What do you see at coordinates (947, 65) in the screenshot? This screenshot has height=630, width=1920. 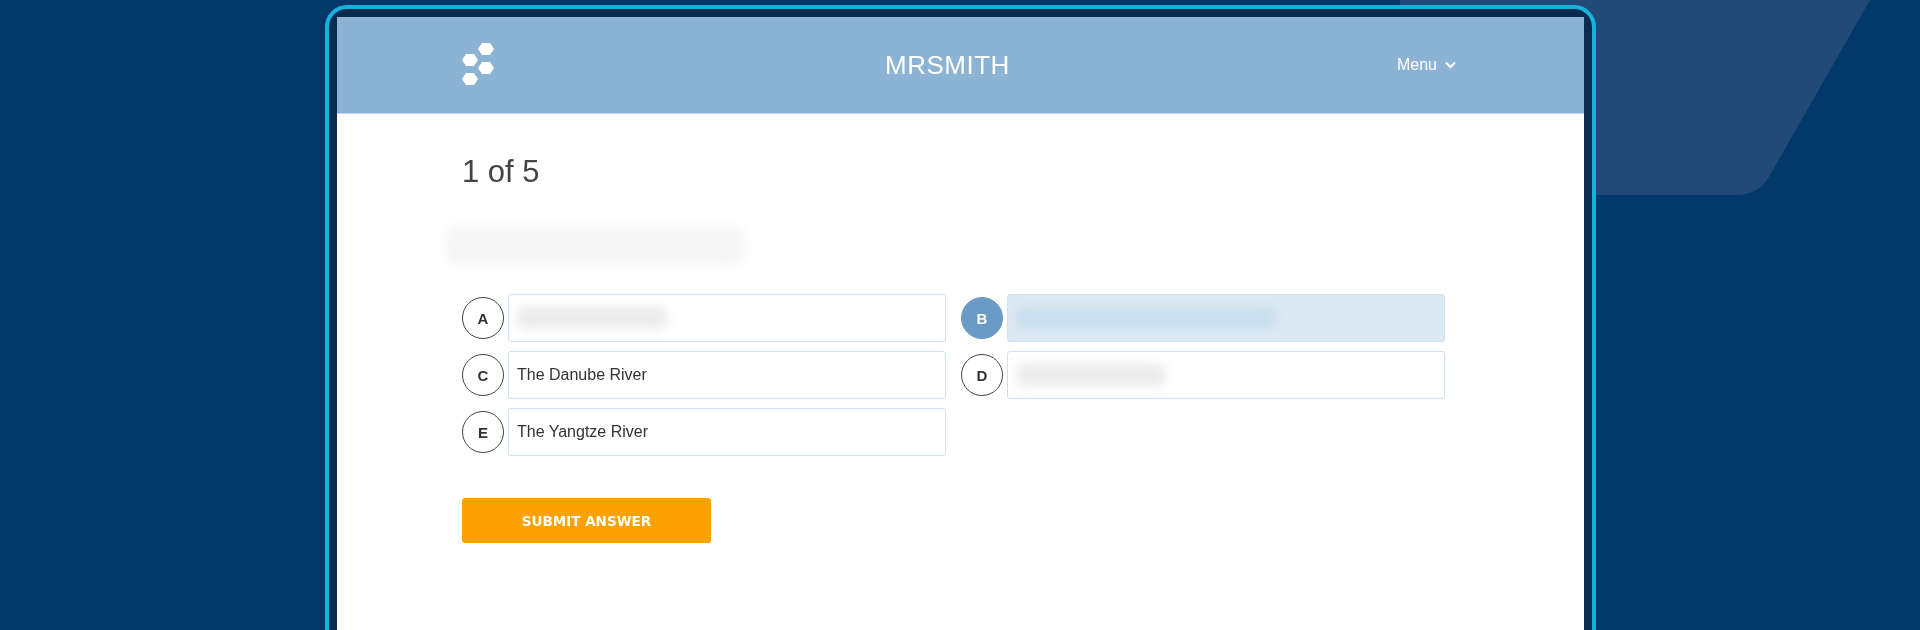 I see `site-title: MRSMITH` at bounding box center [947, 65].